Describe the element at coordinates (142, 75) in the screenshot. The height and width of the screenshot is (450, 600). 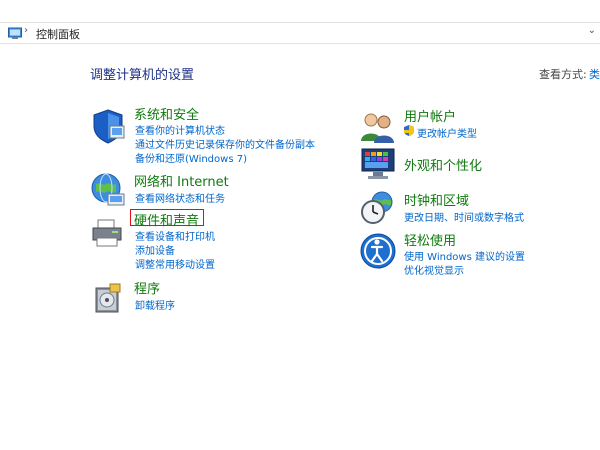
I see `page-title: 调整计算机的设置` at that location.